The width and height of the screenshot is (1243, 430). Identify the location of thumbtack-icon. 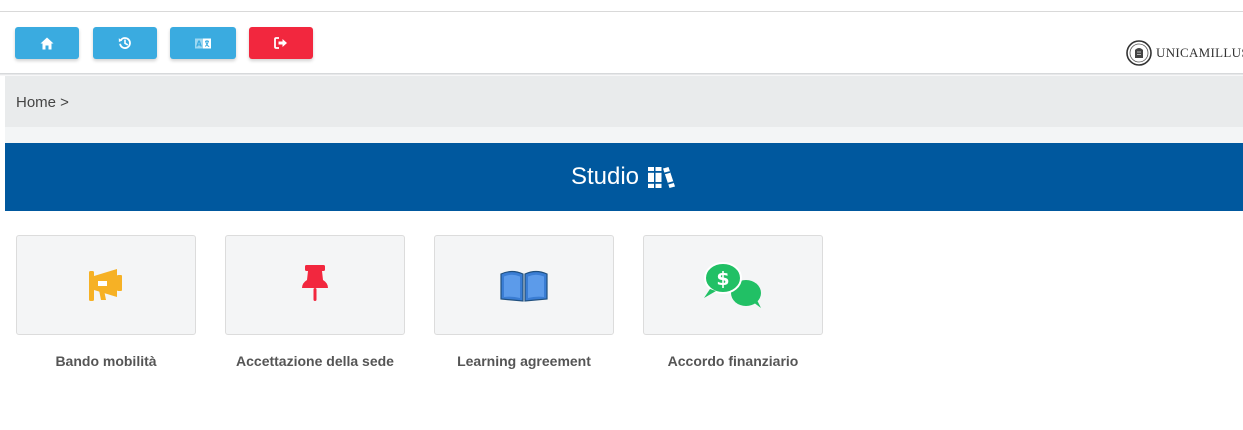
(315, 283).